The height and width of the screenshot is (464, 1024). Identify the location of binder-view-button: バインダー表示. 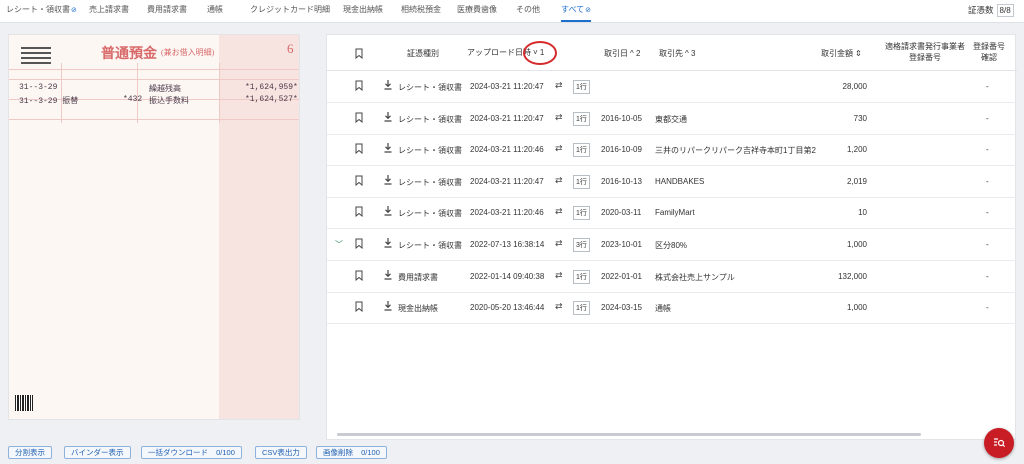
(97, 452).